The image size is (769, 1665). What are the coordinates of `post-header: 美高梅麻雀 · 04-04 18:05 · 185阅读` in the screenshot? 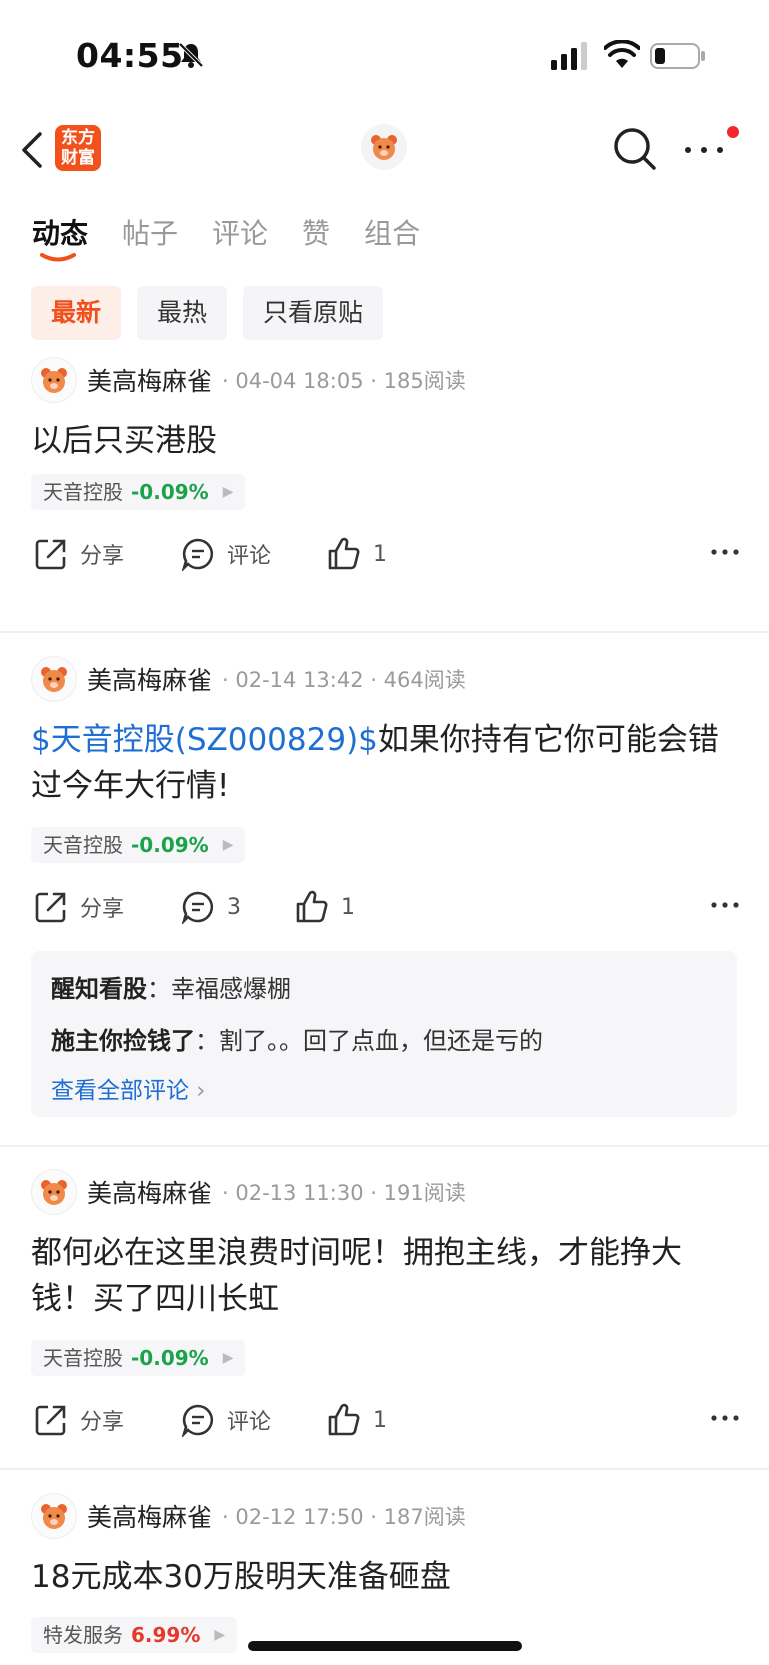 It's located at (248, 380).